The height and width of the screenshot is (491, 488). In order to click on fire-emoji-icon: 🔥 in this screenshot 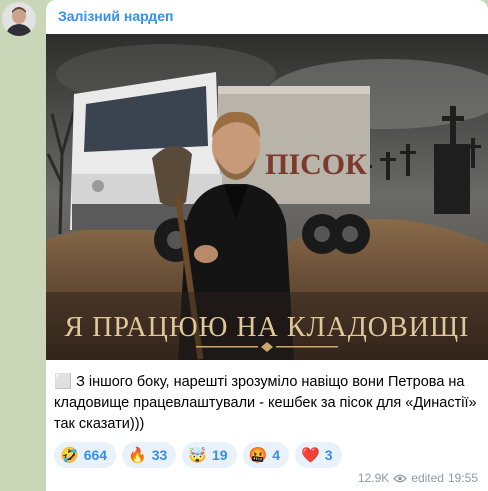, I will do `click(137, 455)`.